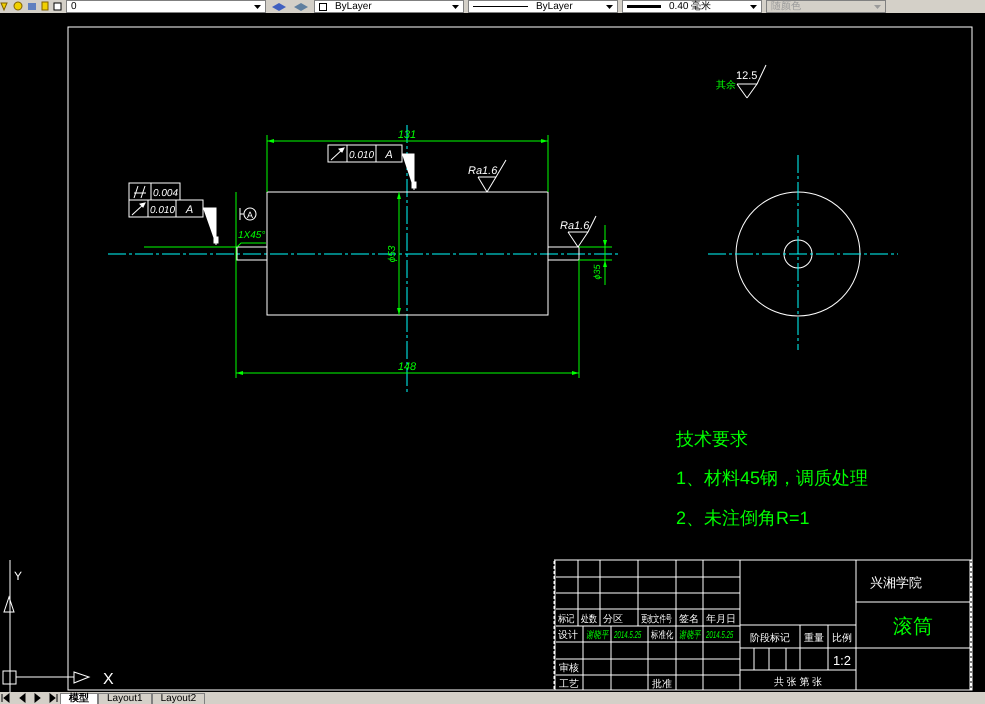  What do you see at coordinates (566, 618) in the screenshot?
I see `title-block-label: 标记` at bounding box center [566, 618].